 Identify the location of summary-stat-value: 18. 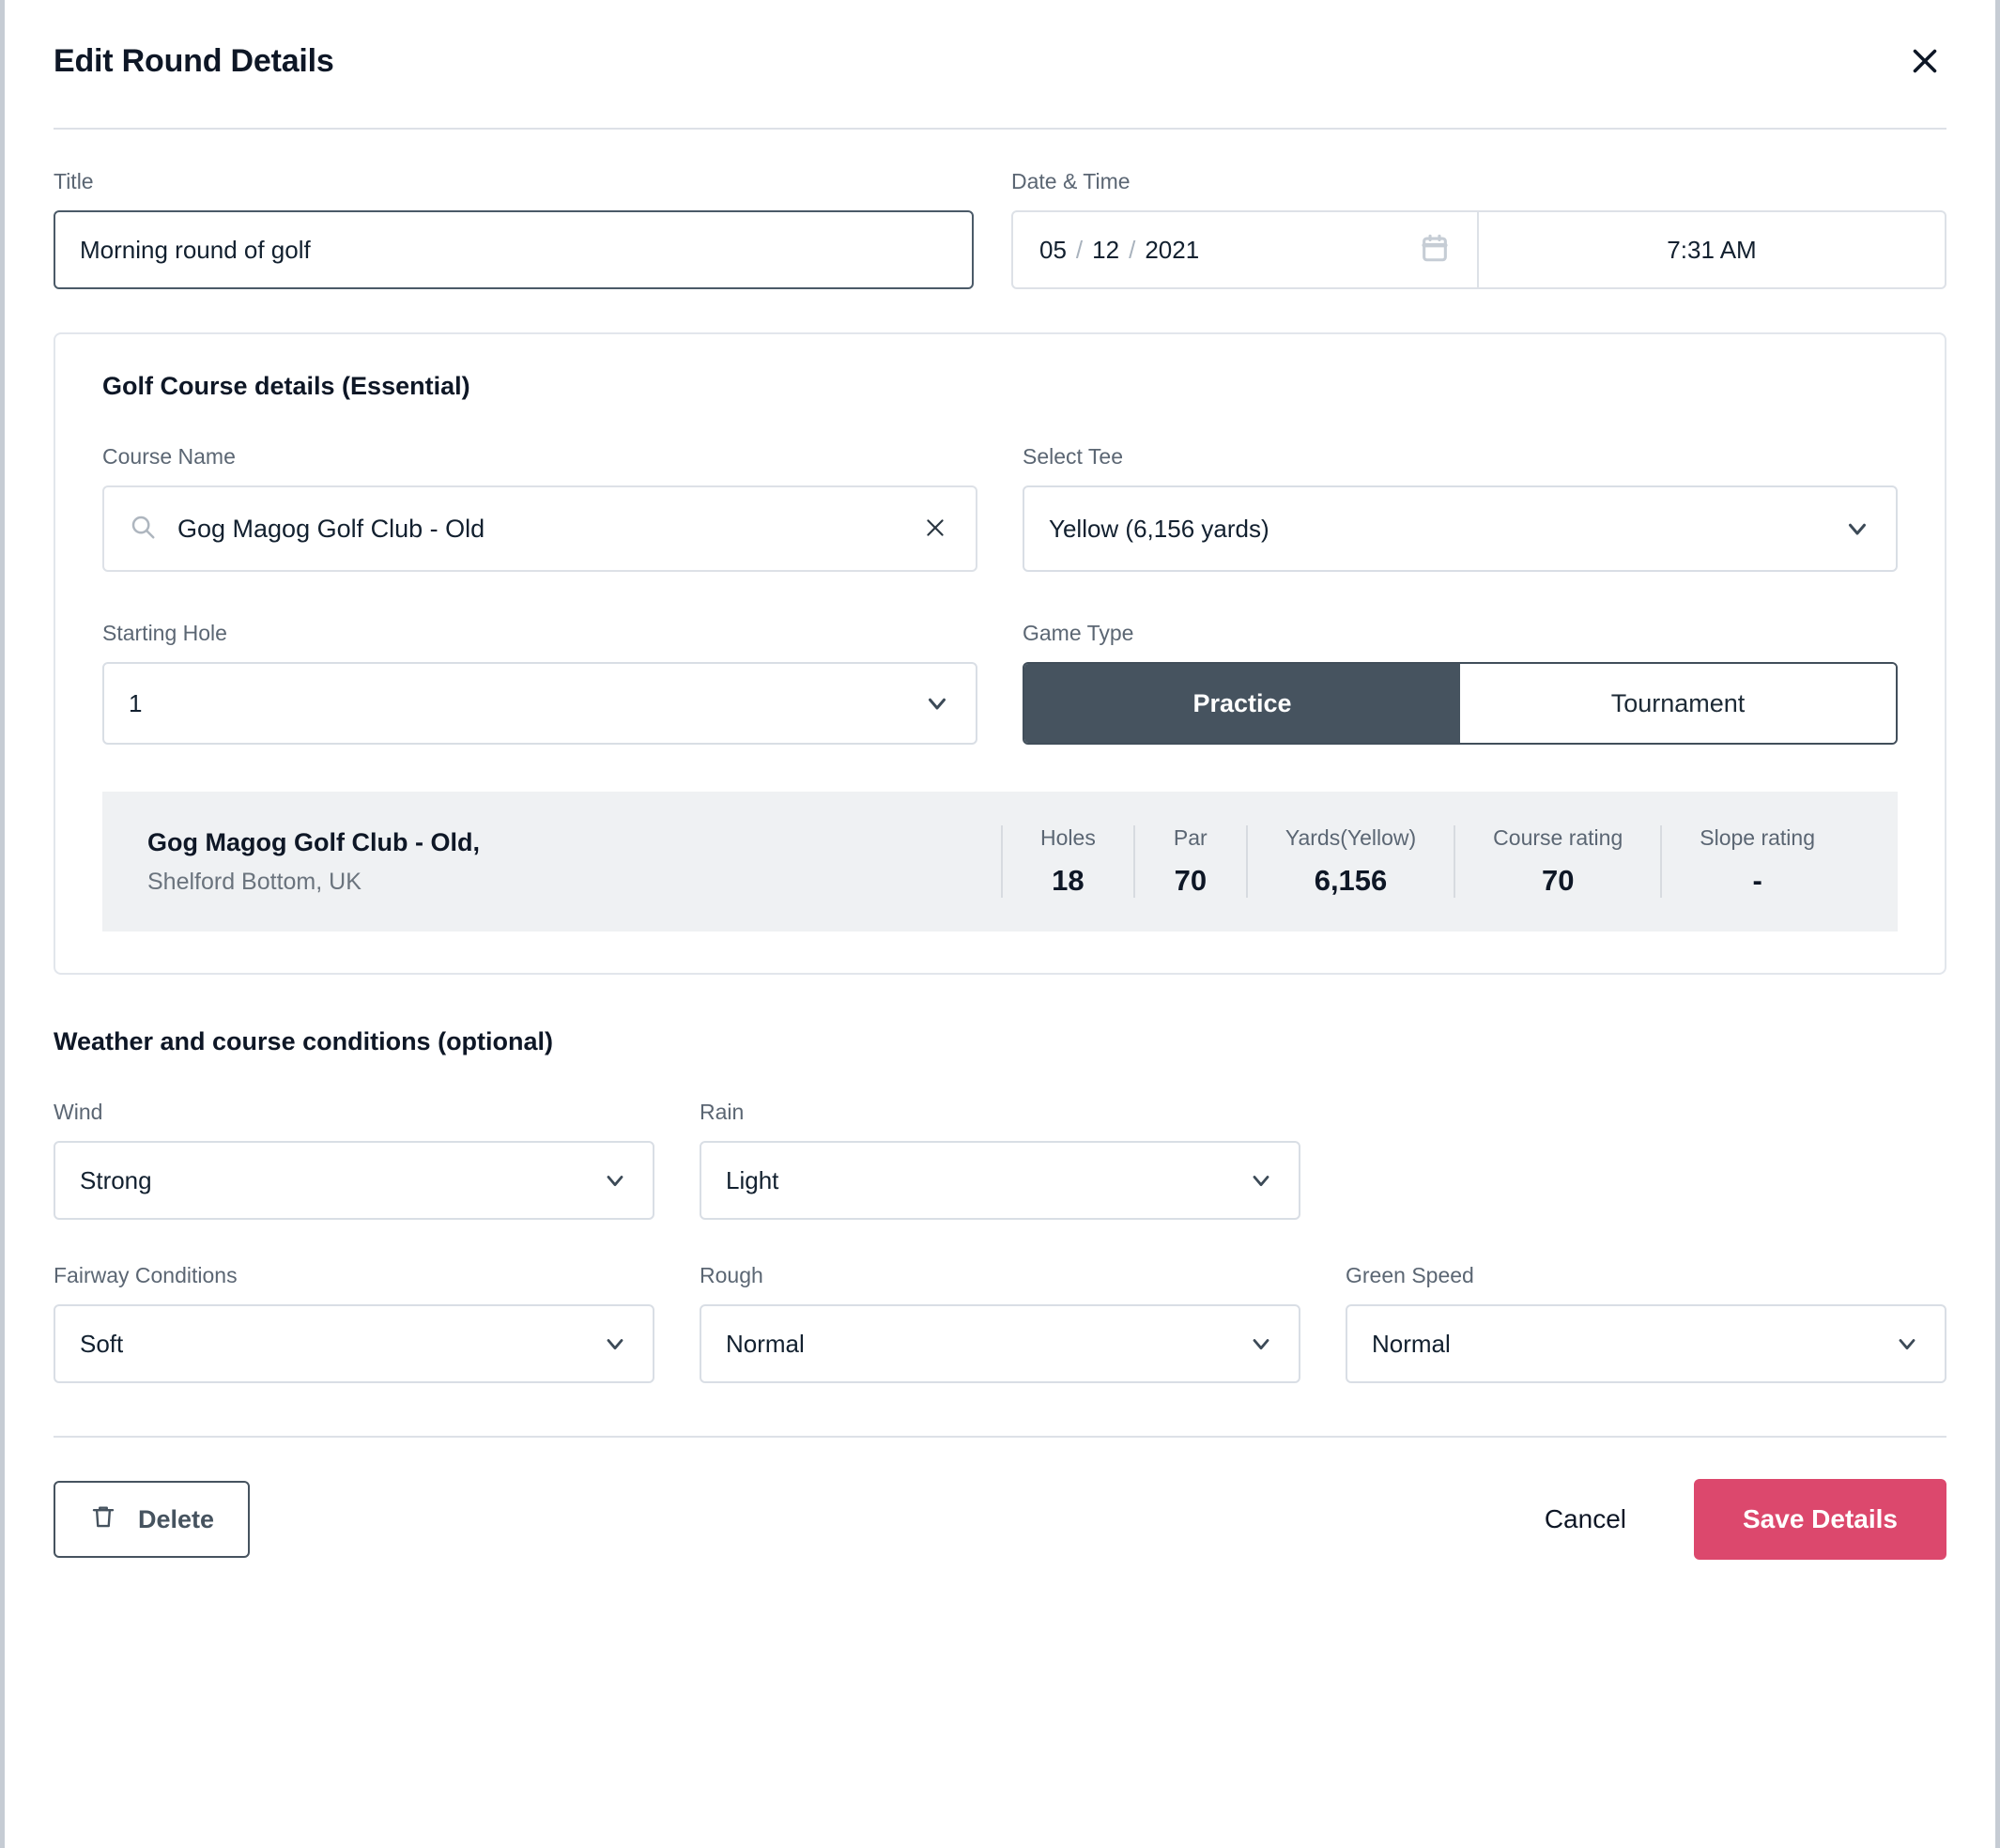
(1068, 880).